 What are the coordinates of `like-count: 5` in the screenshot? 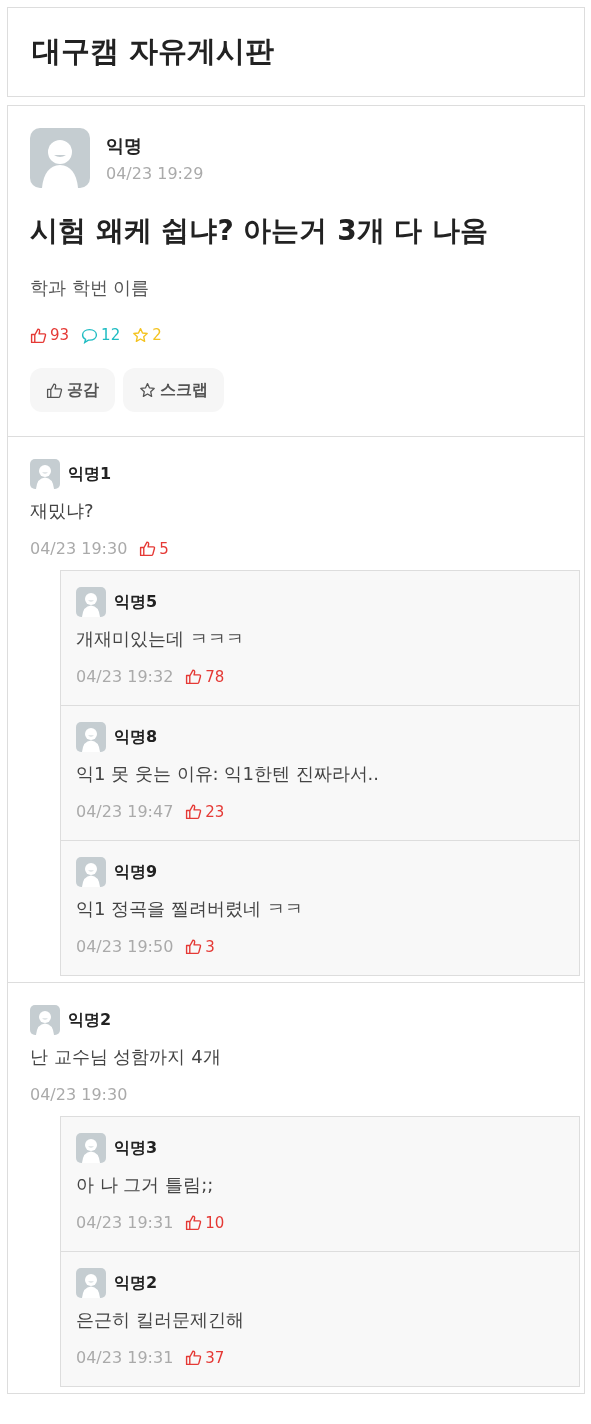 It's located at (164, 548).